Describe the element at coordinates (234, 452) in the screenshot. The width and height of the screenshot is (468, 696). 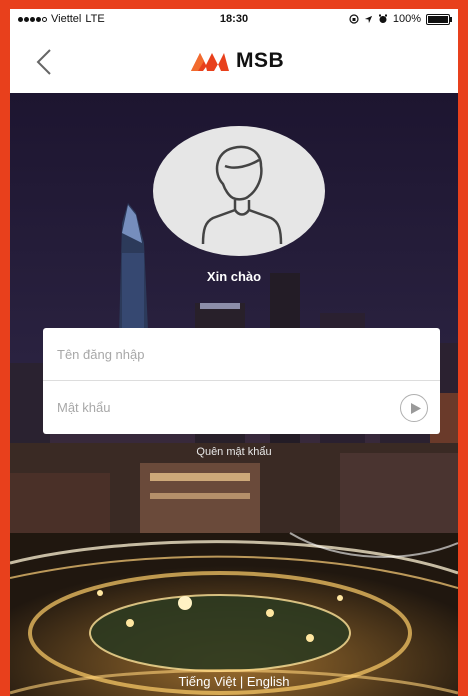
I see `forgot-password-link: Quên mật khẩu` at that location.